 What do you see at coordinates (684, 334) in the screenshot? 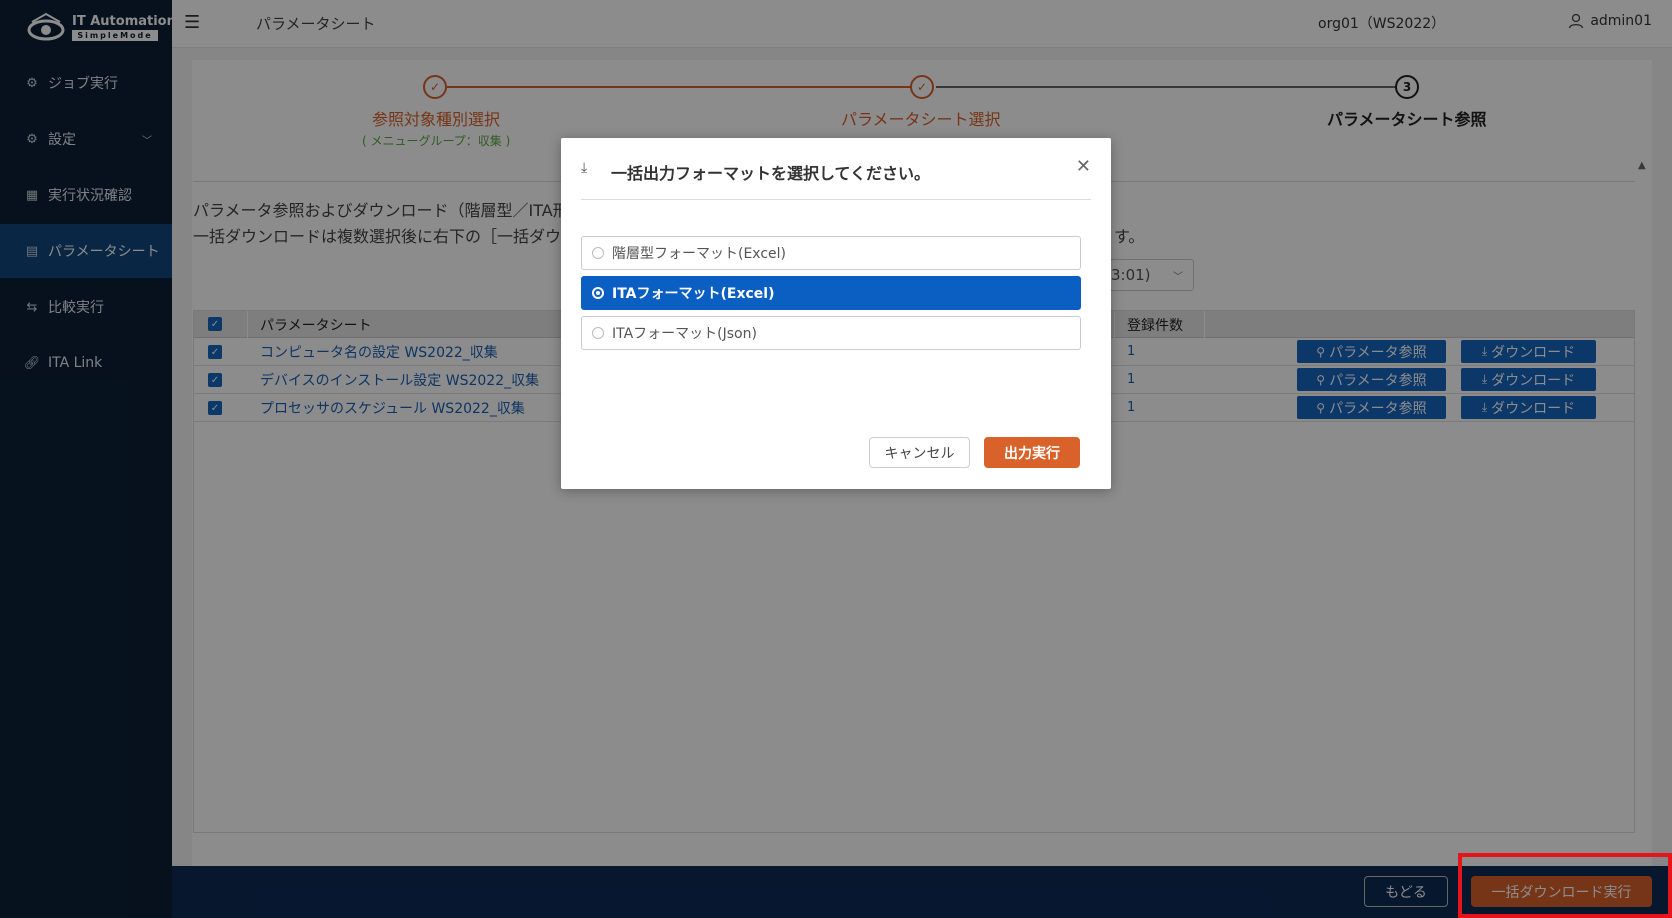
I see `format-option-label: ITAフォーマット(Json)` at bounding box center [684, 334].